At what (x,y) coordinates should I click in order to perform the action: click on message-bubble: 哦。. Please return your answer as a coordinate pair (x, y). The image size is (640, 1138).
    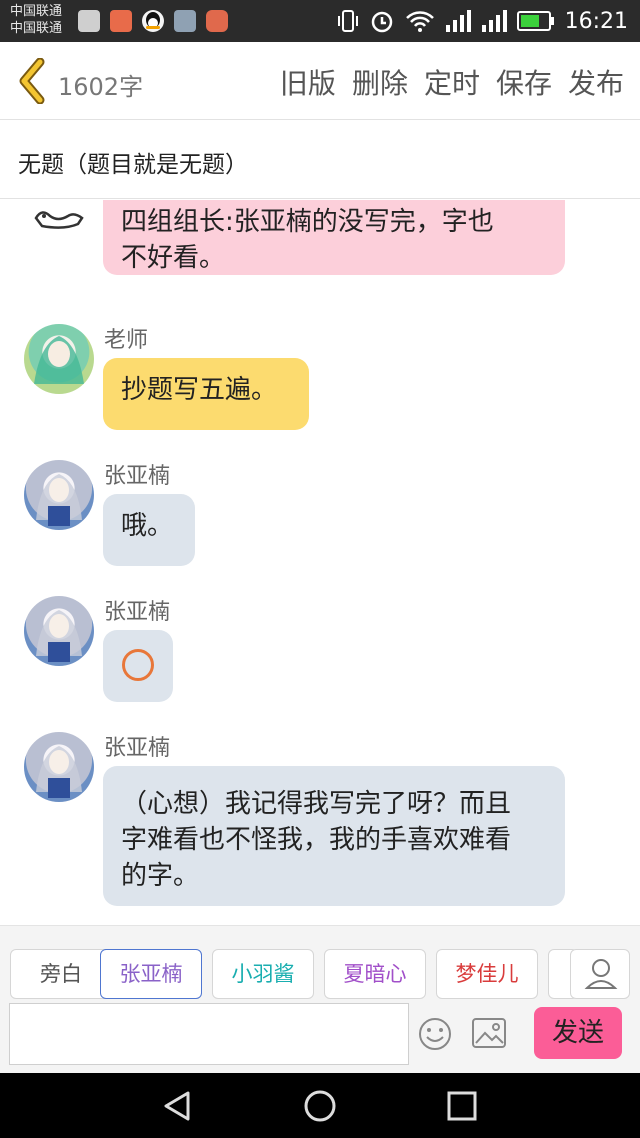
    Looking at the image, I should click on (149, 530).